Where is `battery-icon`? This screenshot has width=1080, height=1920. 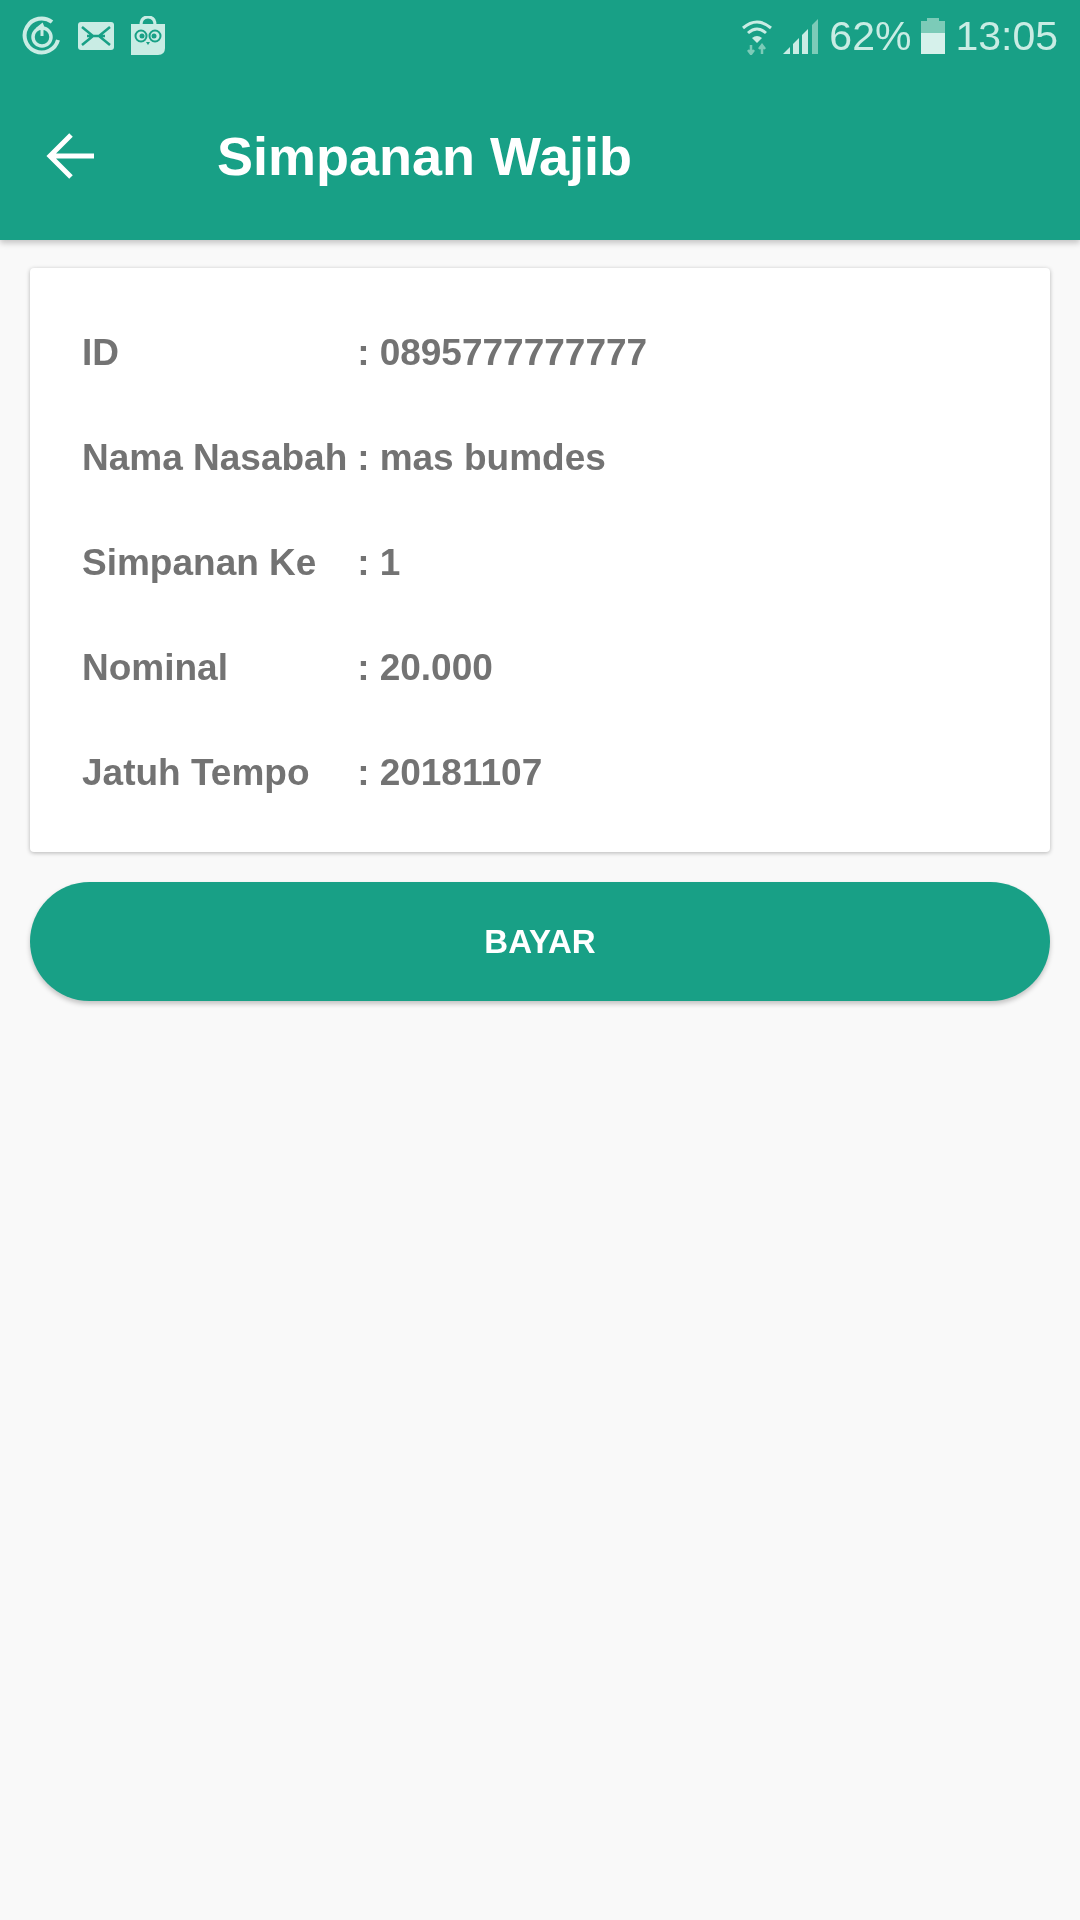 battery-icon is located at coordinates (933, 36).